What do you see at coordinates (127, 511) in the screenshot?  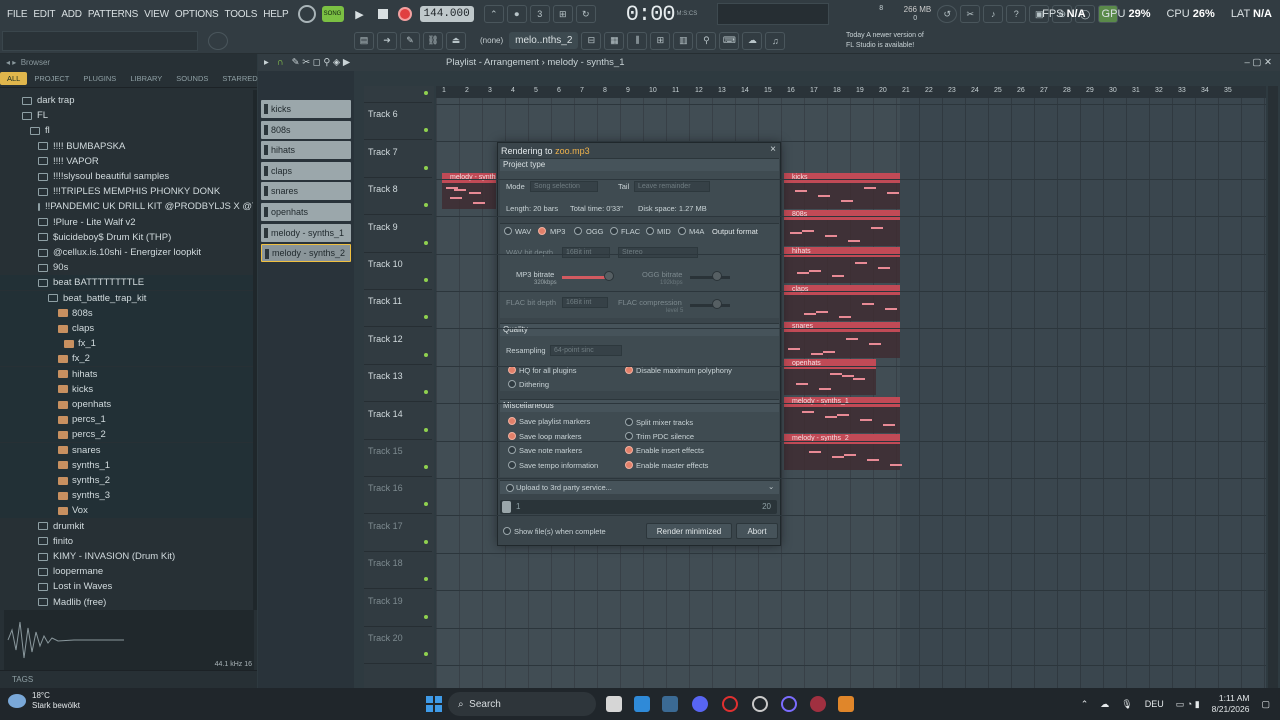 I see `file-item: Vox` at bounding box center [127, 511].